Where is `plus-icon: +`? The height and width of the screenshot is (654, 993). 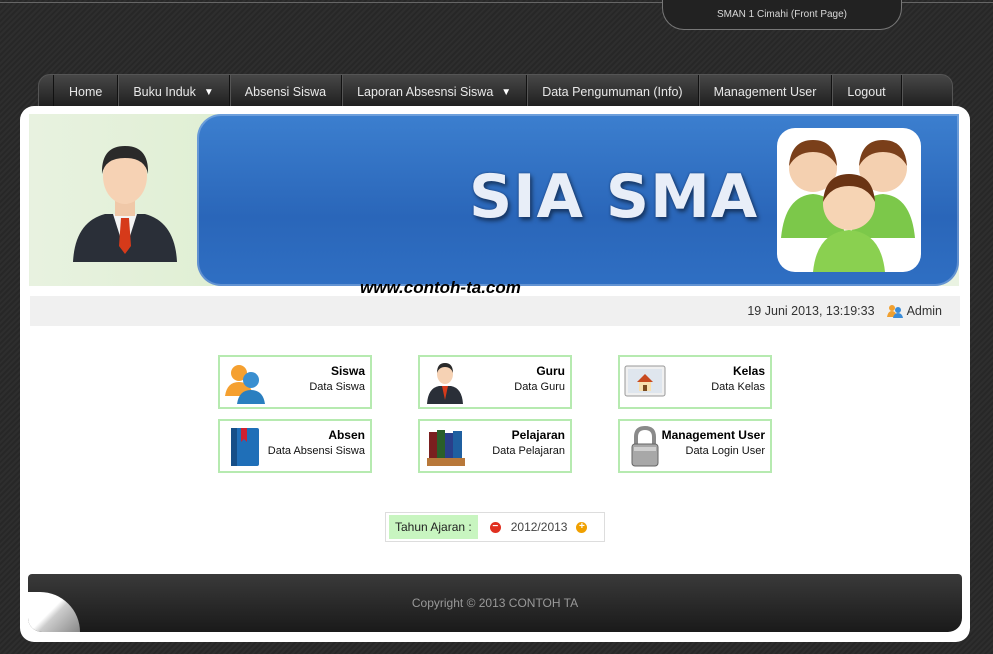
plus-icon: + is located at coordinates (582, 527).